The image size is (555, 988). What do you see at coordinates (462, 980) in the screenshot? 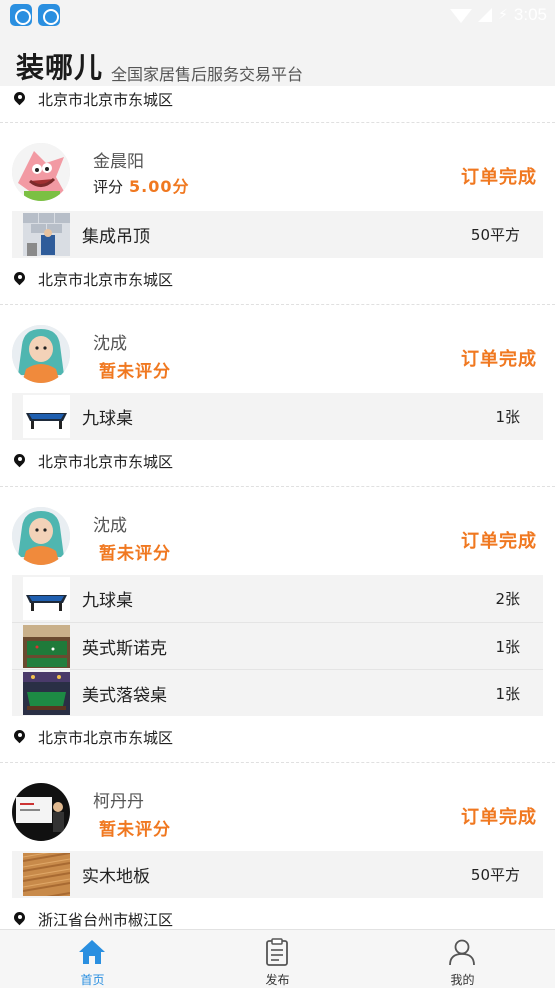
I see `tab-label: 我的` at bounding box center [462, 980].